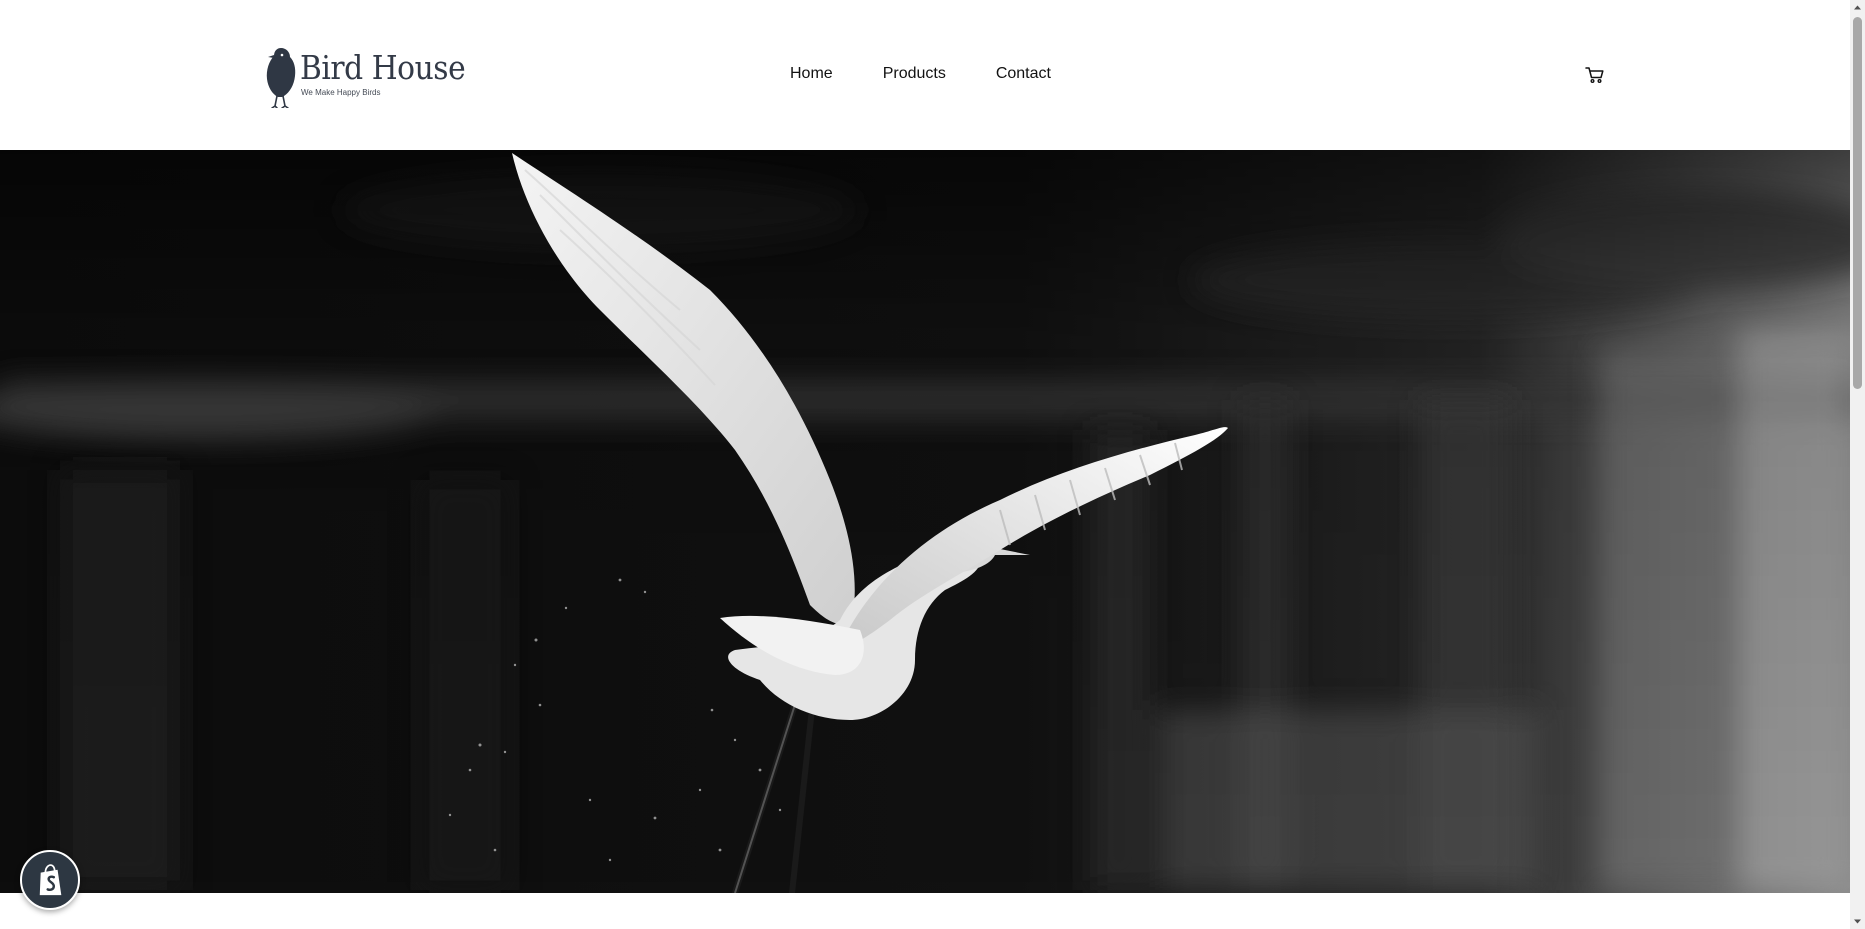  I want to click on brand-name: Bird House, so click(383, 67).